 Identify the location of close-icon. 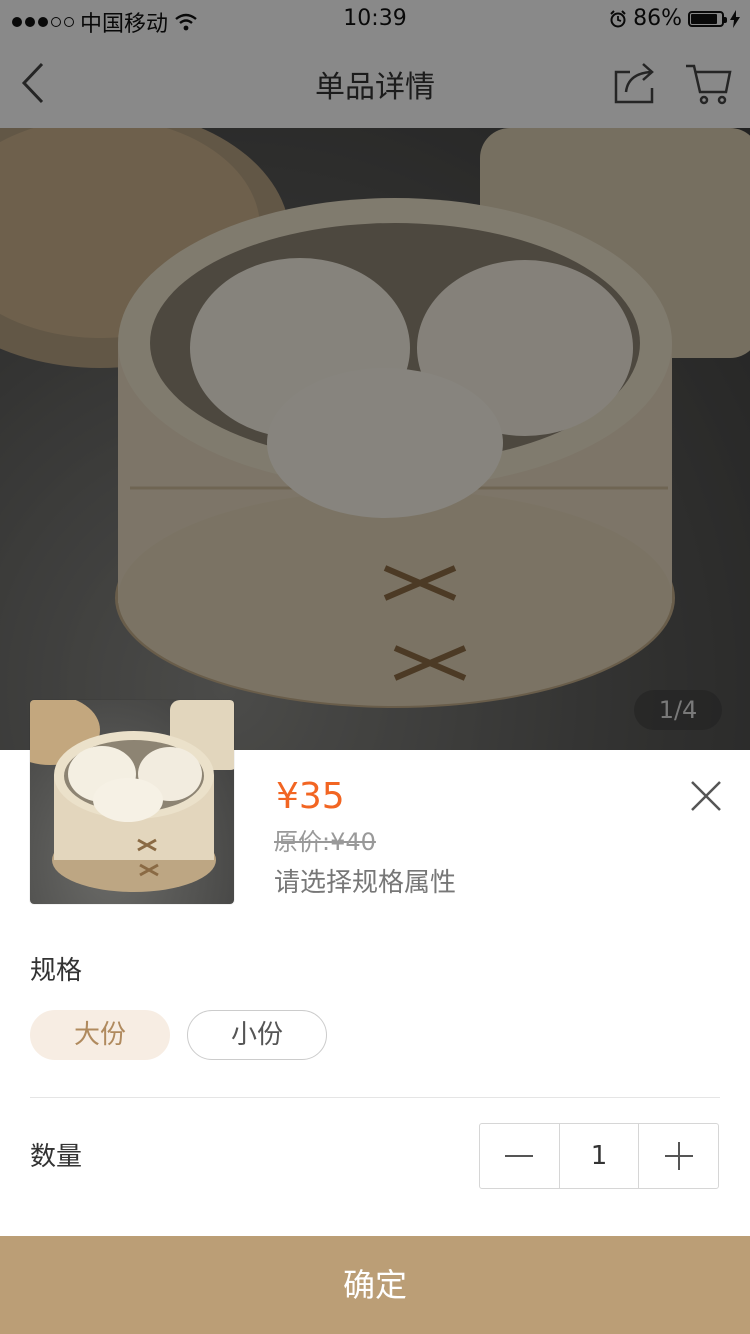
(706, 796).